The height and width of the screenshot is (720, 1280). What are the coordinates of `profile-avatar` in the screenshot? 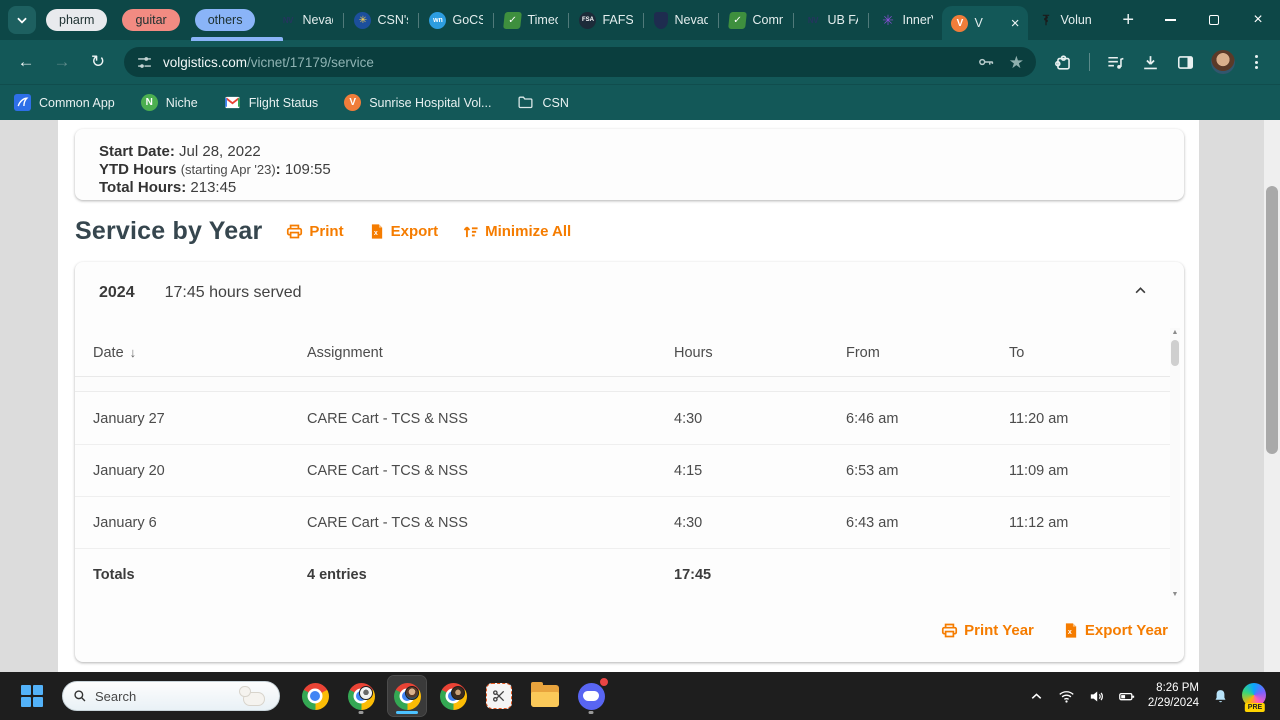 It's located at (1223, 62).